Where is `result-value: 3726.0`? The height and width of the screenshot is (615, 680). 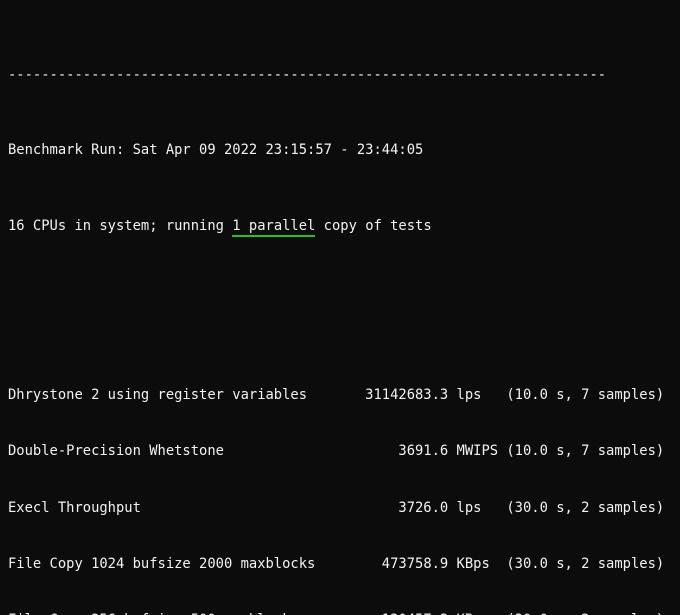
result-value: 3726.0 is located at coordinates (423, 507).